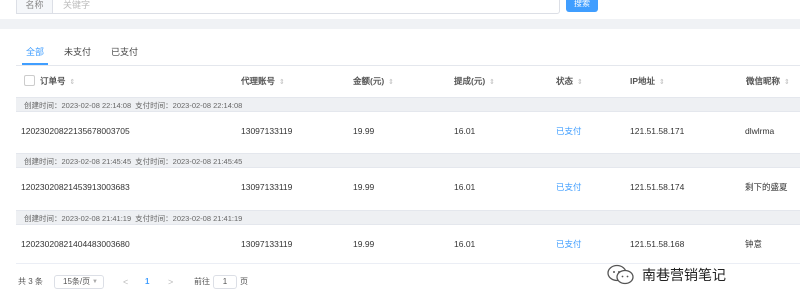 The image size is (800, 308). I want to click on ip-address: 121.51.58.174, so click(657, 187).